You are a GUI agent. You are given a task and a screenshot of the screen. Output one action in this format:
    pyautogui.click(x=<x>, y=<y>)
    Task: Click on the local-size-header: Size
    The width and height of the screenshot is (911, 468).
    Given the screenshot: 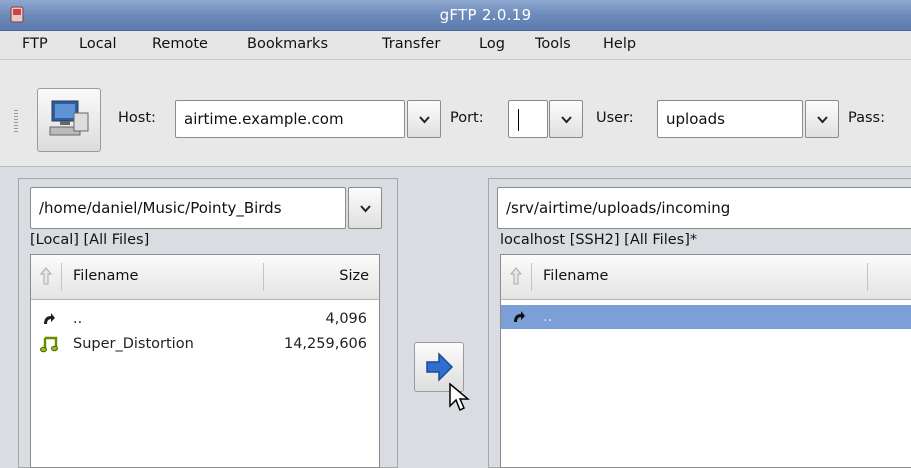 What is the action you would take?
    pyautogui.click(x=354, y=276)
    